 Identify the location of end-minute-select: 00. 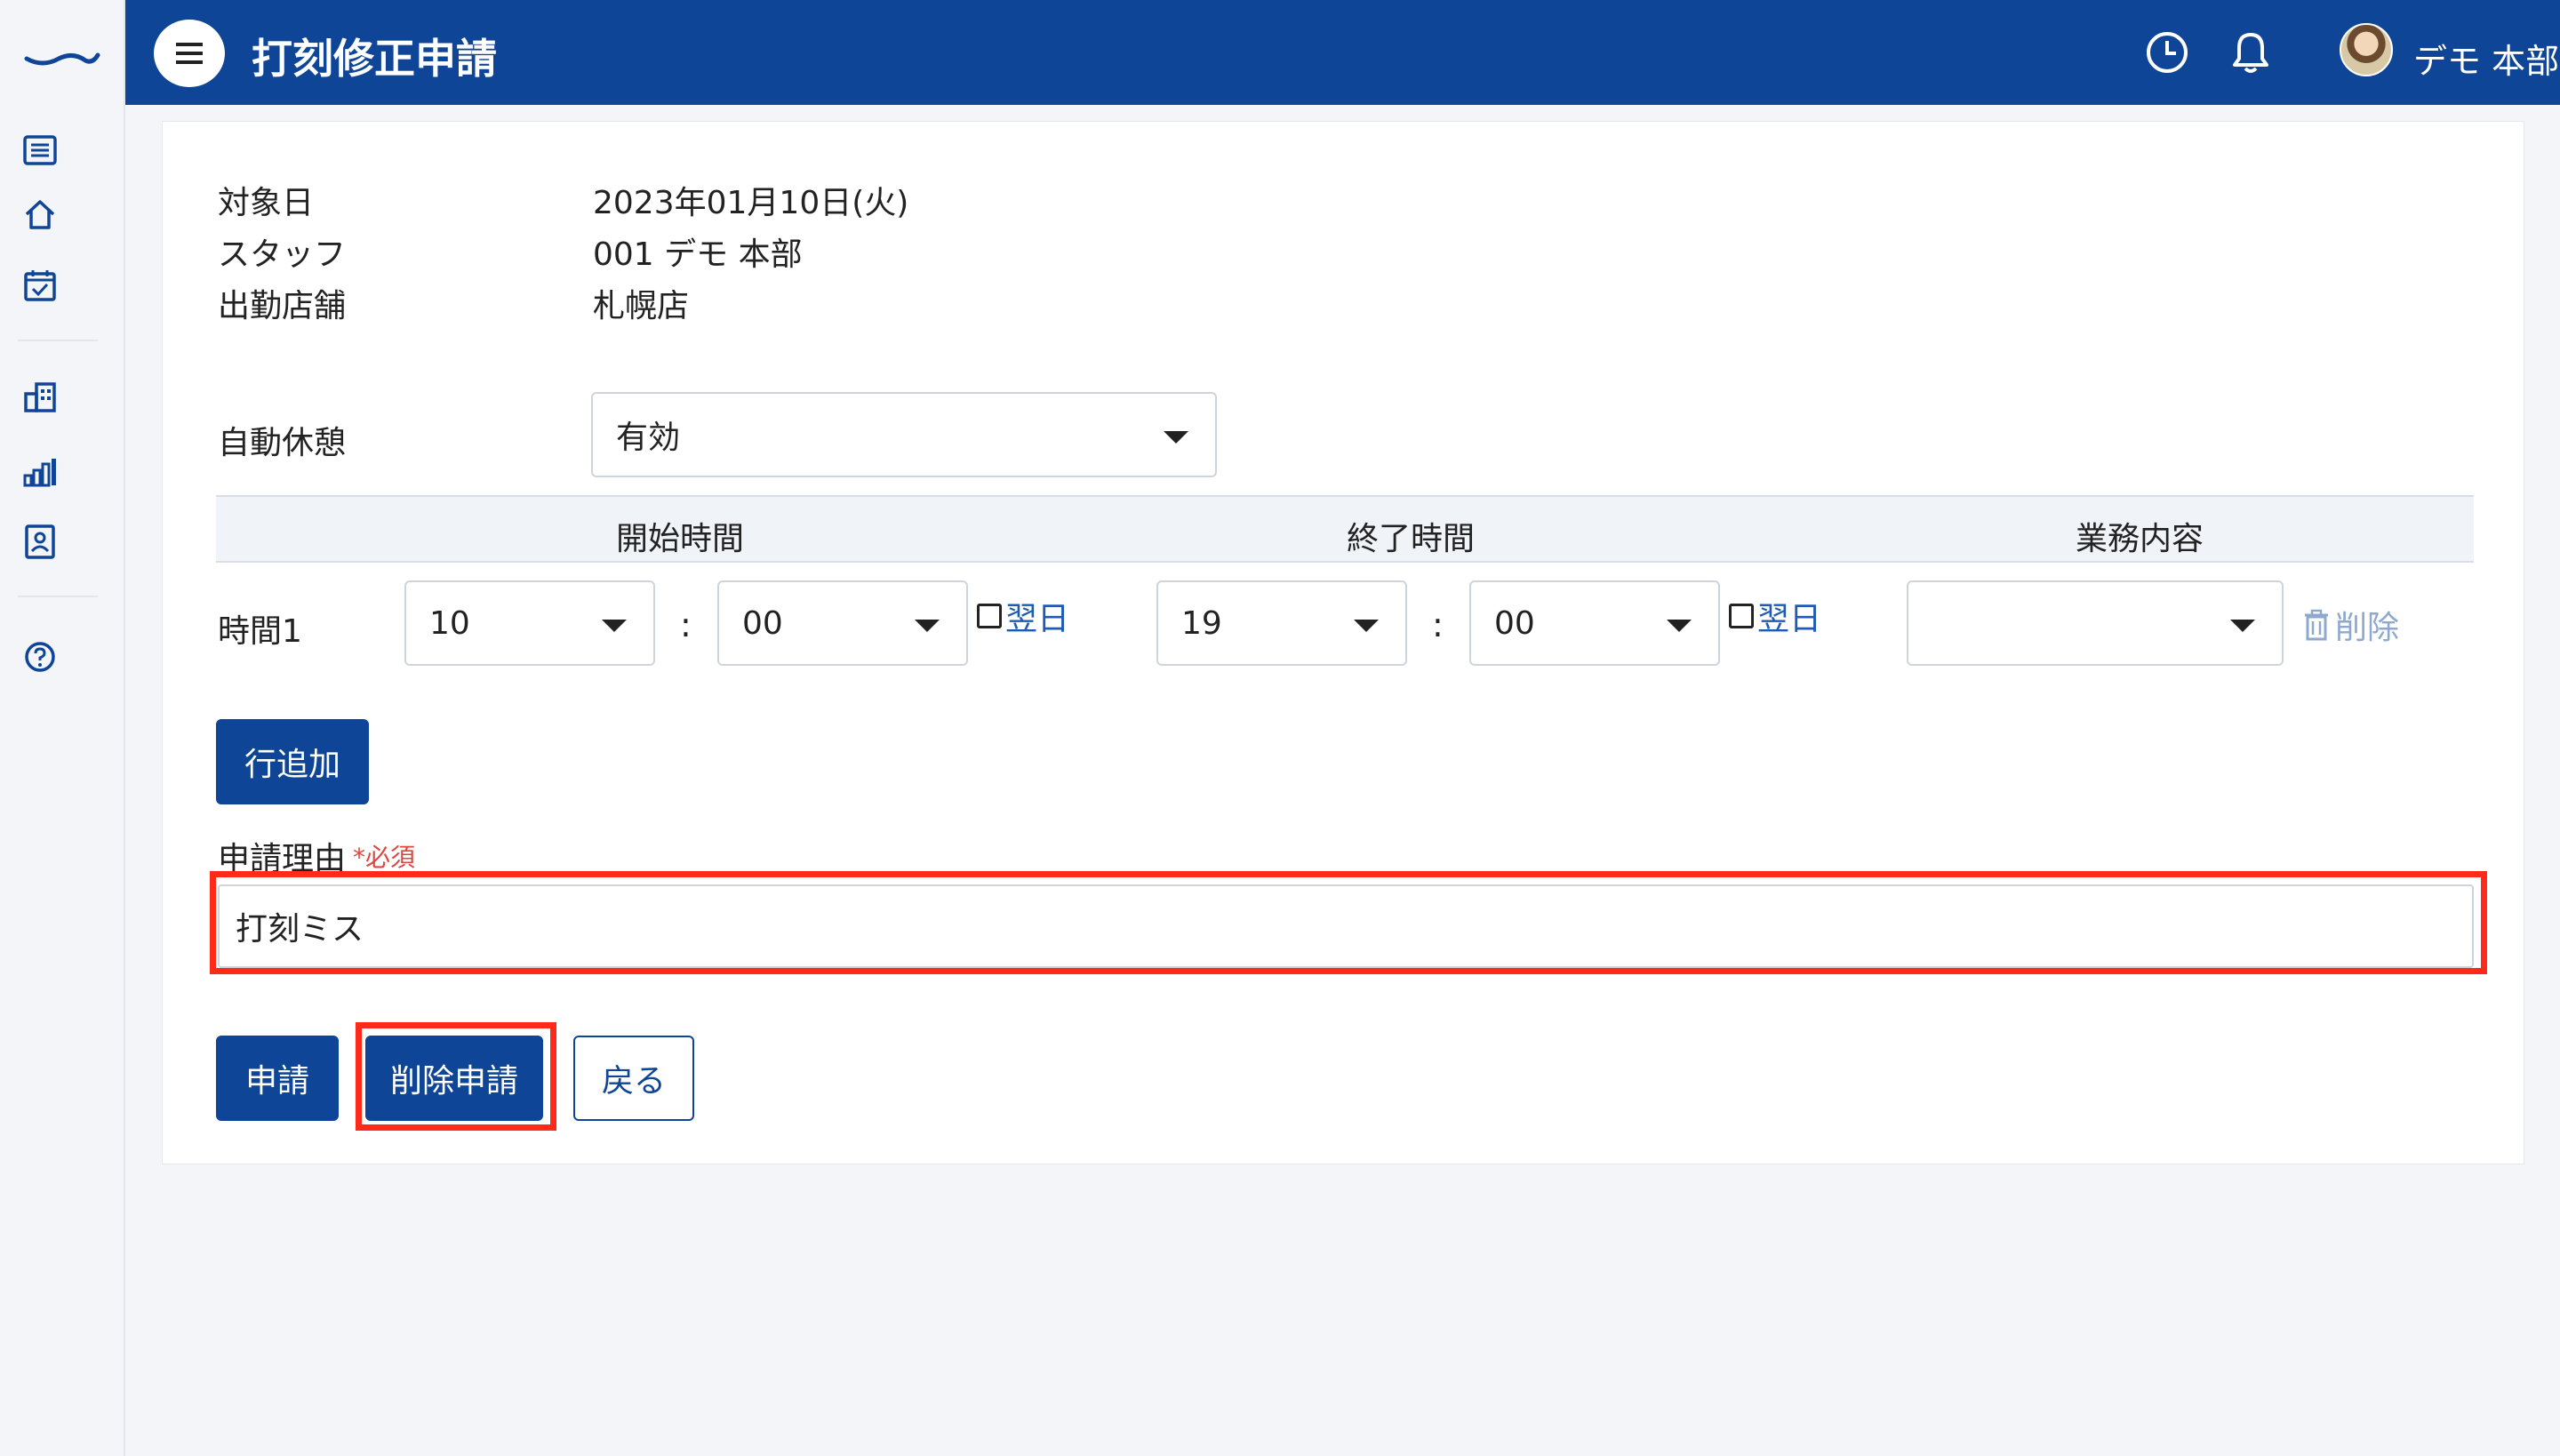
(1594, 623).